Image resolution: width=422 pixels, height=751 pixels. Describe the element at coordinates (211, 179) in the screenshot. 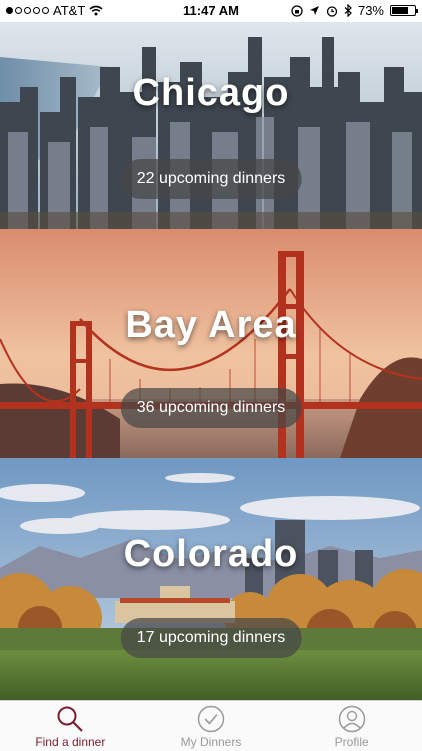

I see `upcoming-dinners-chicago: 22 upcoming dinners` at that location.